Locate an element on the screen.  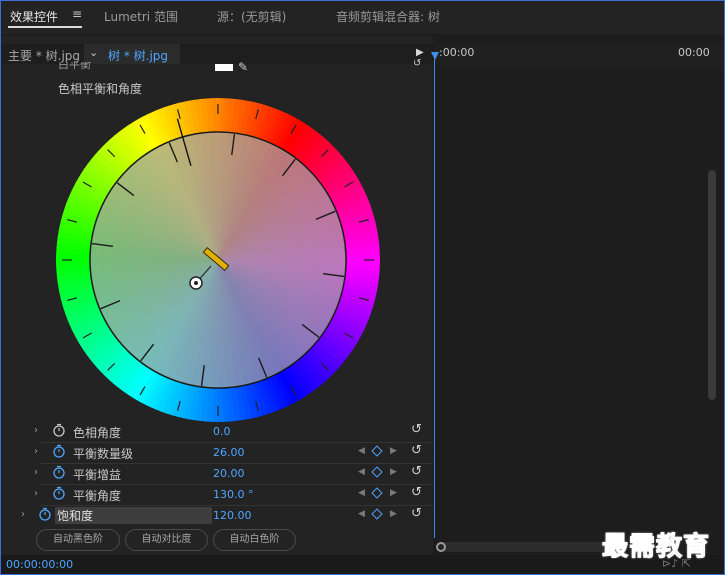
eyedropper-icon: ✎ is located at coordinates (243, 67).